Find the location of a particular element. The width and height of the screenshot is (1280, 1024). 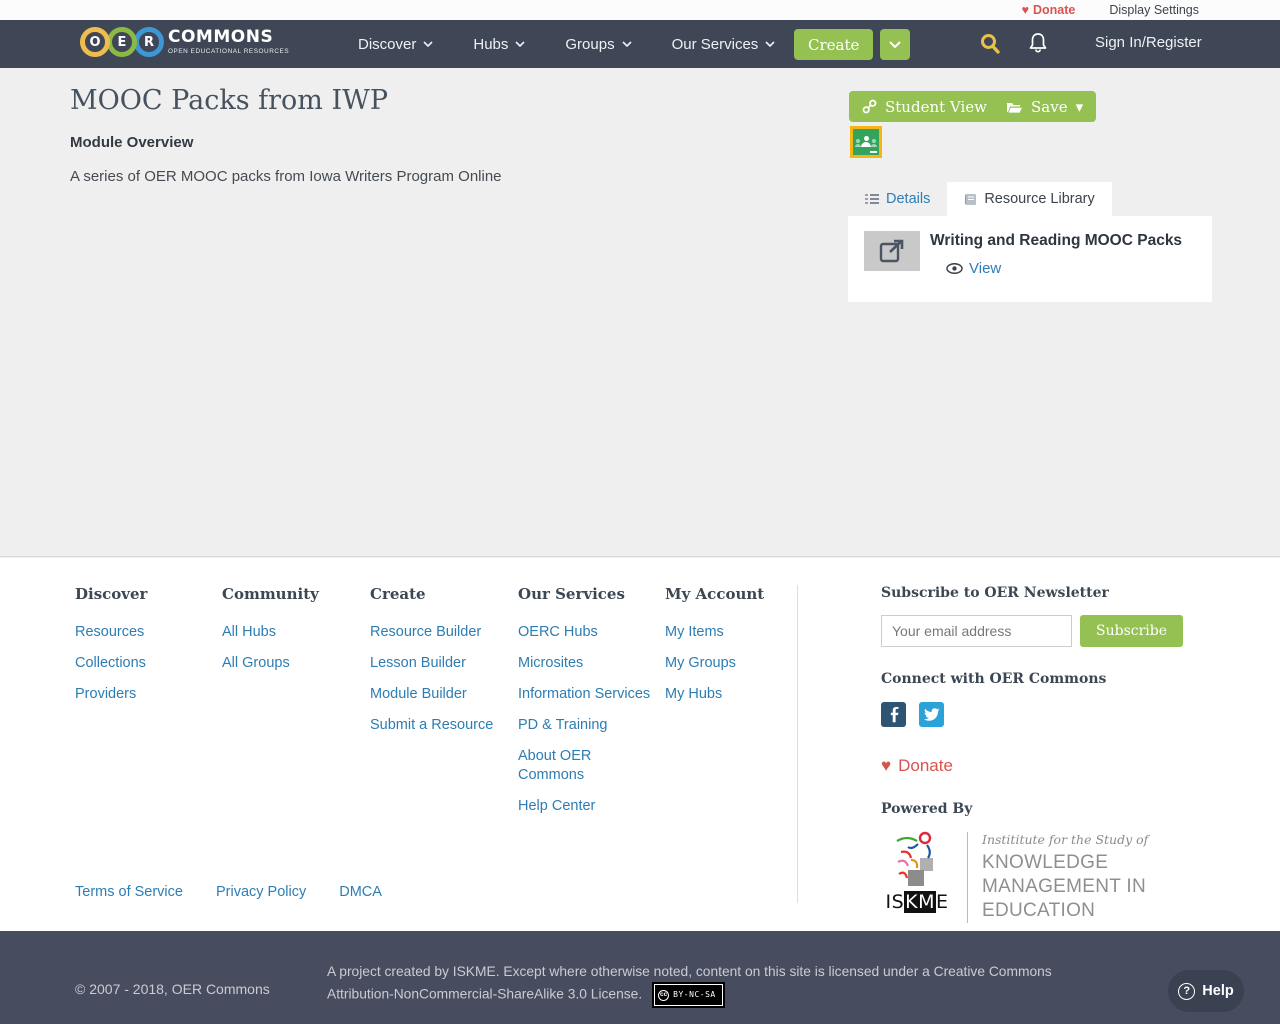

external-link-icon is located at coordinates (891, 251).